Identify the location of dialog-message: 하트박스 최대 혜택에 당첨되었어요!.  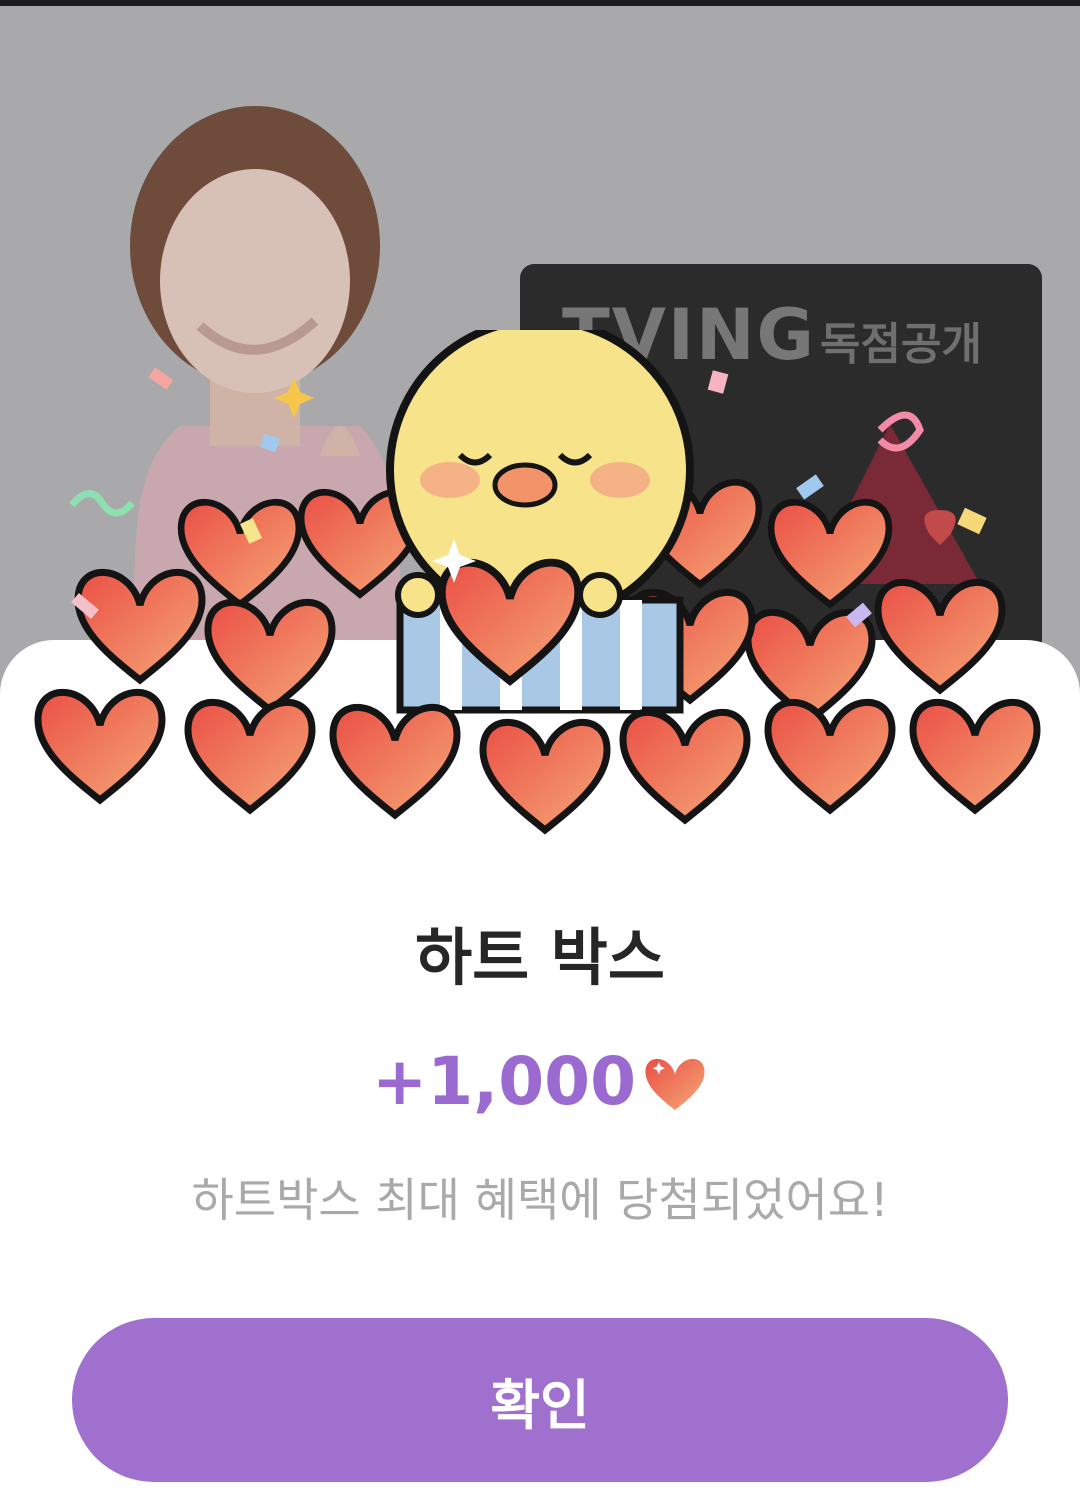
(540, 1200).